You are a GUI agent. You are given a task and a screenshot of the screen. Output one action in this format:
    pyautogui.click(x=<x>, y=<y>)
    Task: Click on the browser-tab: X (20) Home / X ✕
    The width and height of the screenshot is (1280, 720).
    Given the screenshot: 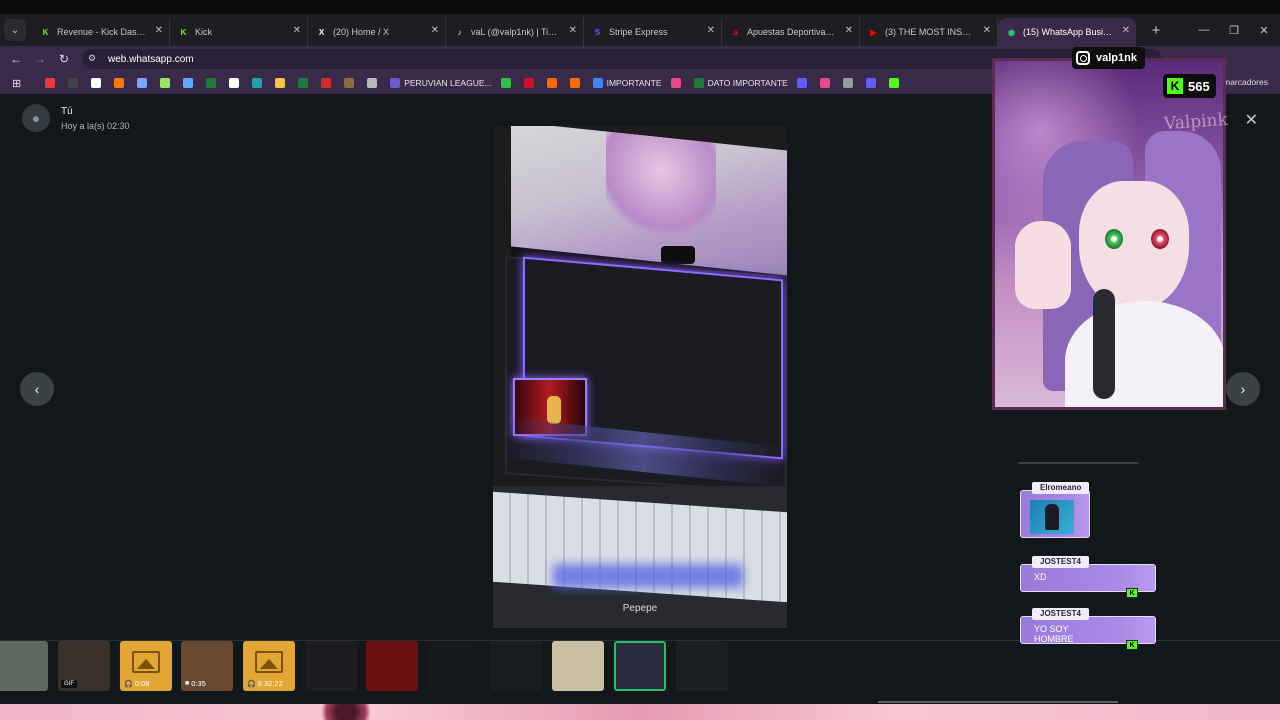 What is the action you would take?
    pyautogui.click(x=377, y=32)
    